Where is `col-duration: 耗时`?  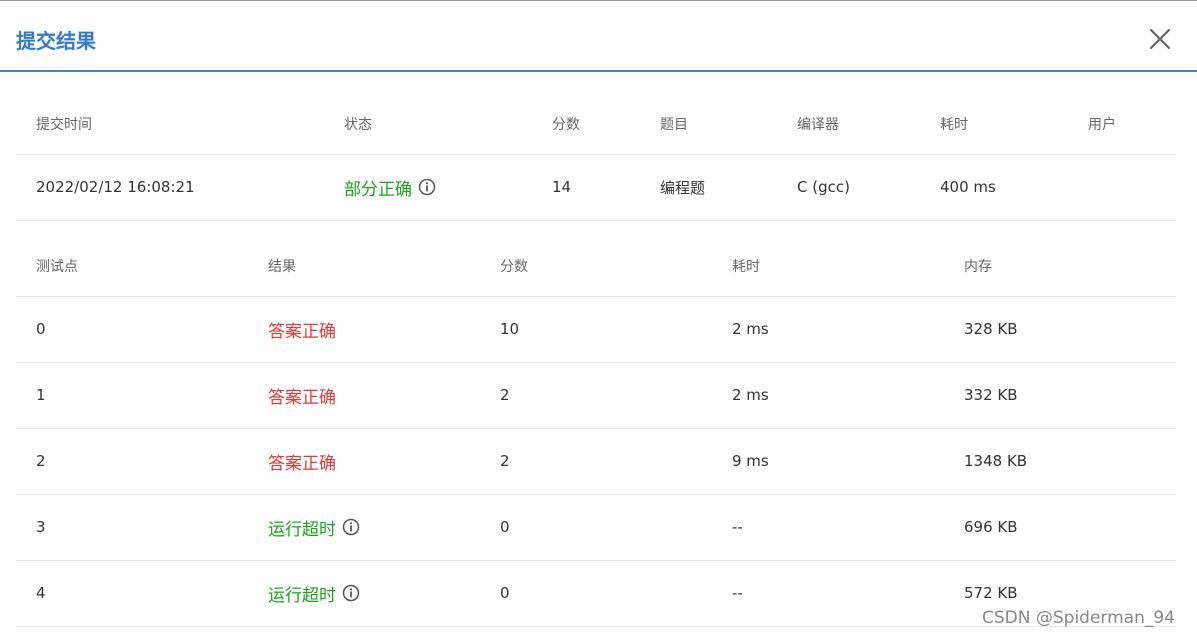
col-duration: 耗时 is located at coordinates (954, 124).